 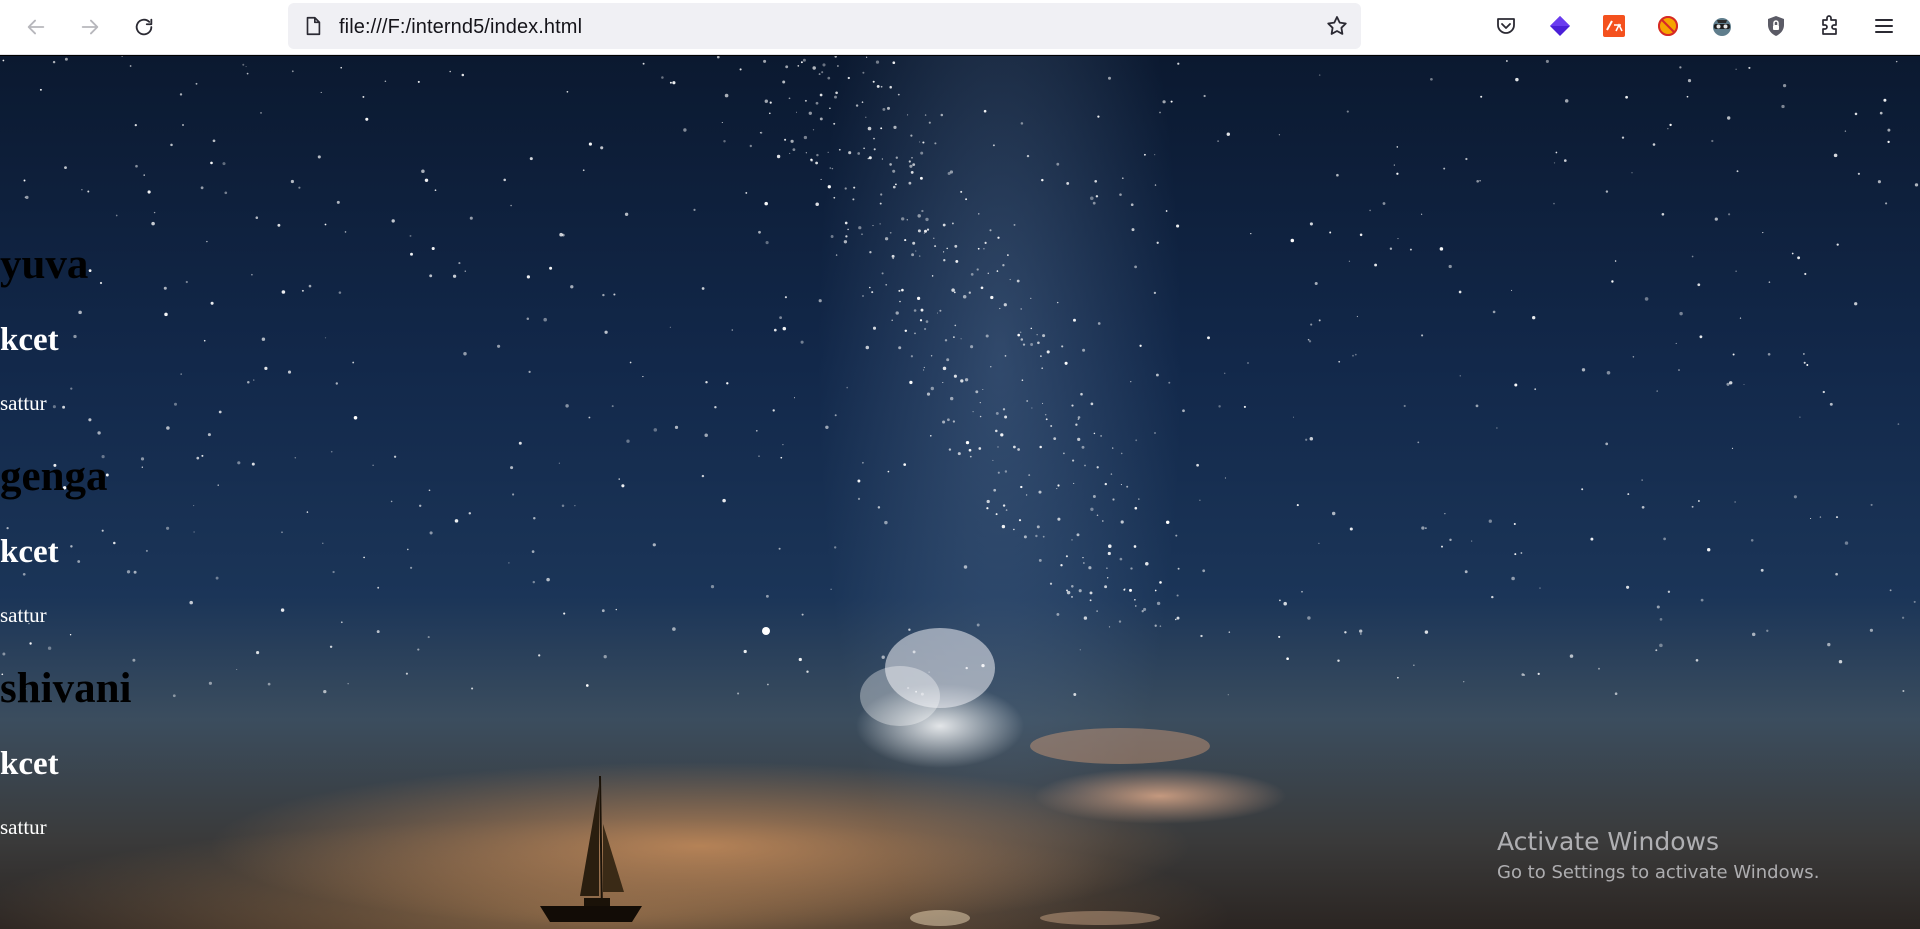 I want to click on purple-diamond-icon, so click(x=1560, y=26).